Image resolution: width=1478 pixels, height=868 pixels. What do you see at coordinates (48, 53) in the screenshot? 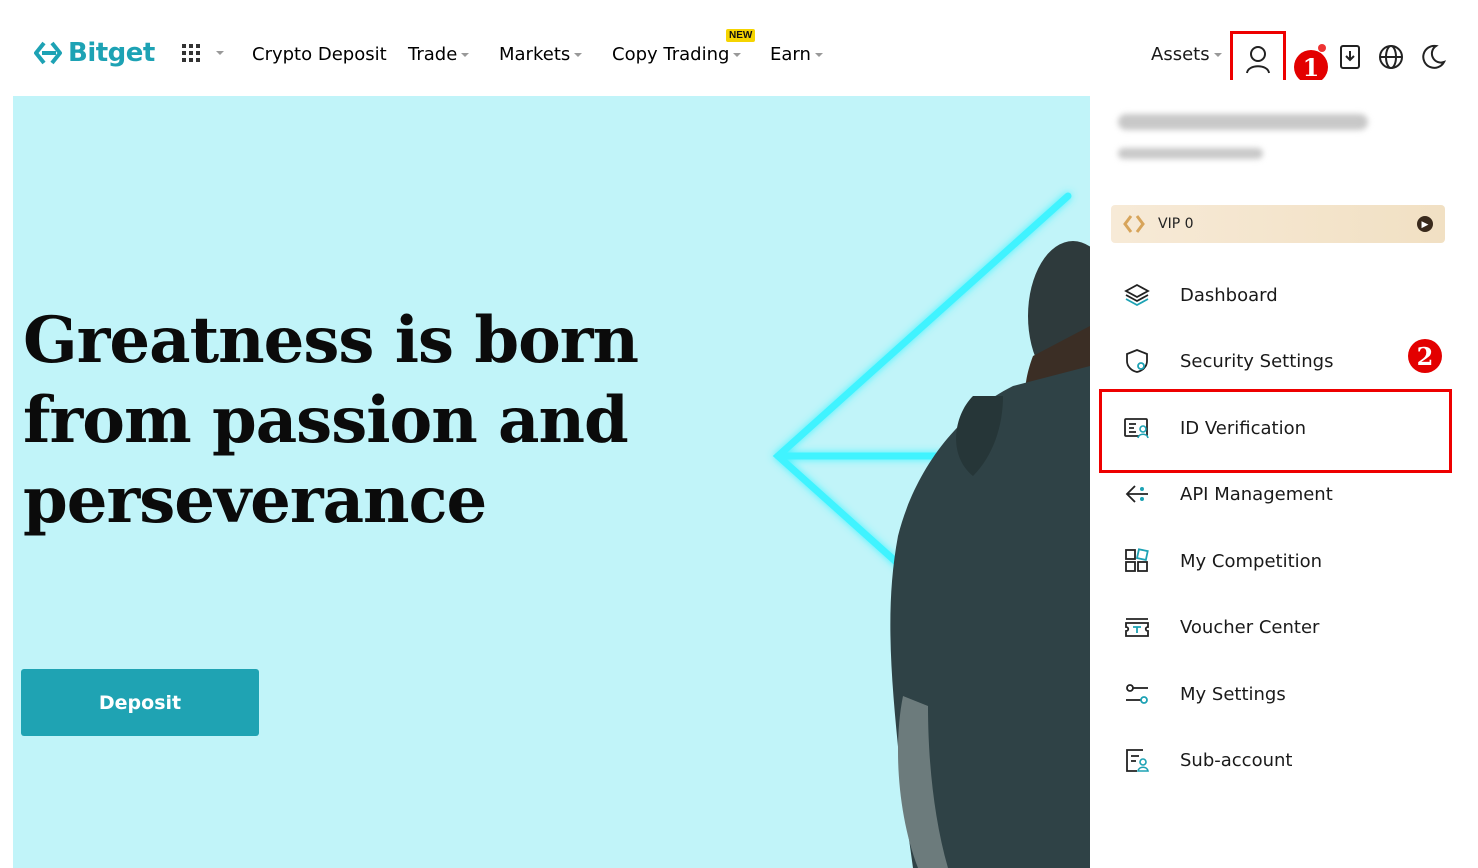
I see `bitget-logo-icon` at bounding box center [48, 53].